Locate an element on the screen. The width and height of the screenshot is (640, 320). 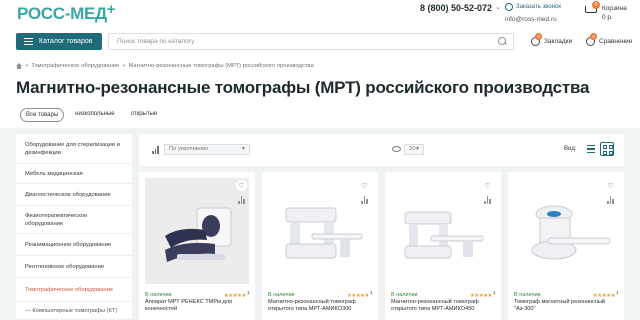
sidebar-item-tomography: Томографическое оборудование is located at coordinates (74, 290).